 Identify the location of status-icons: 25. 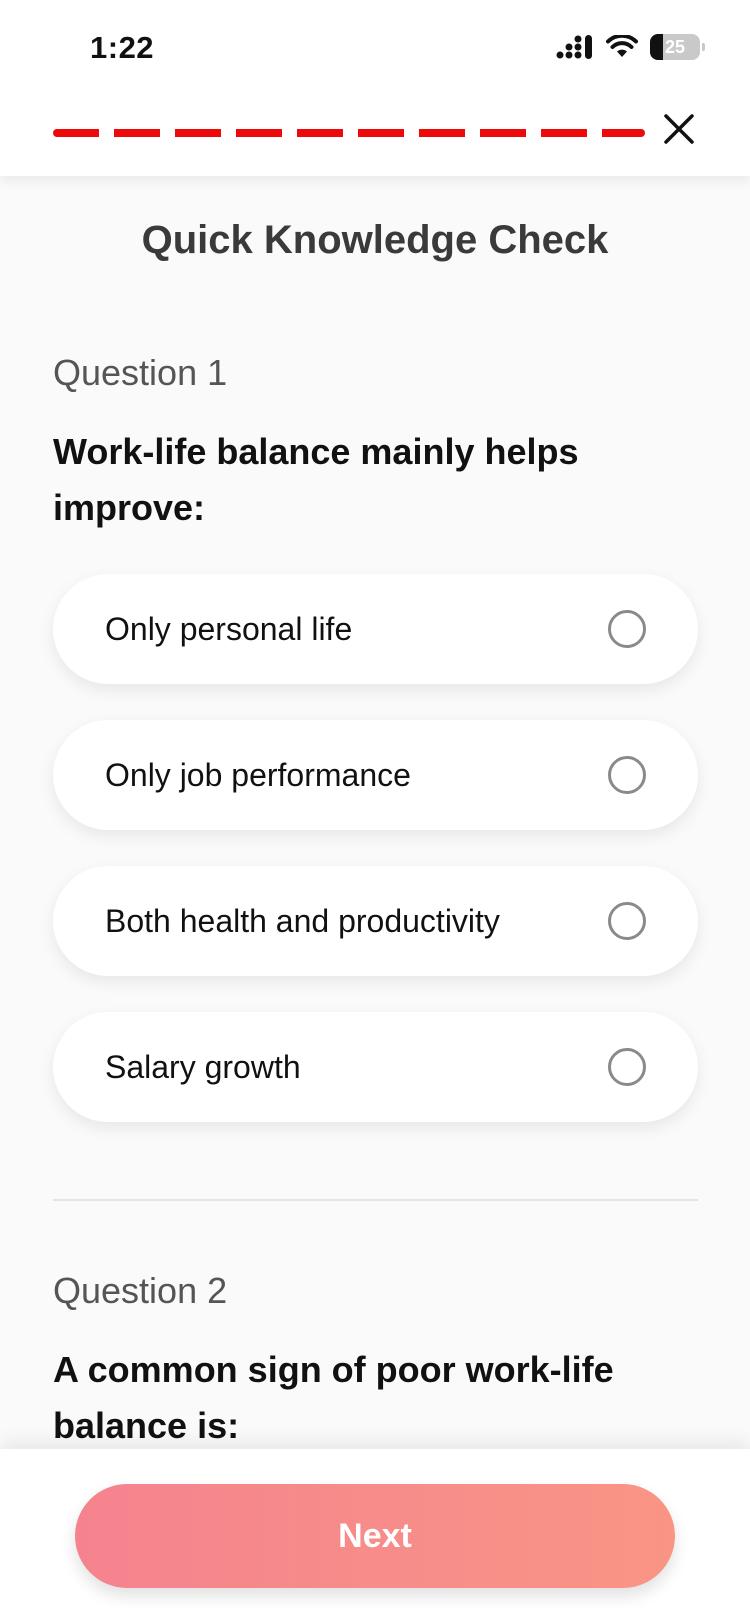
(630, 47).